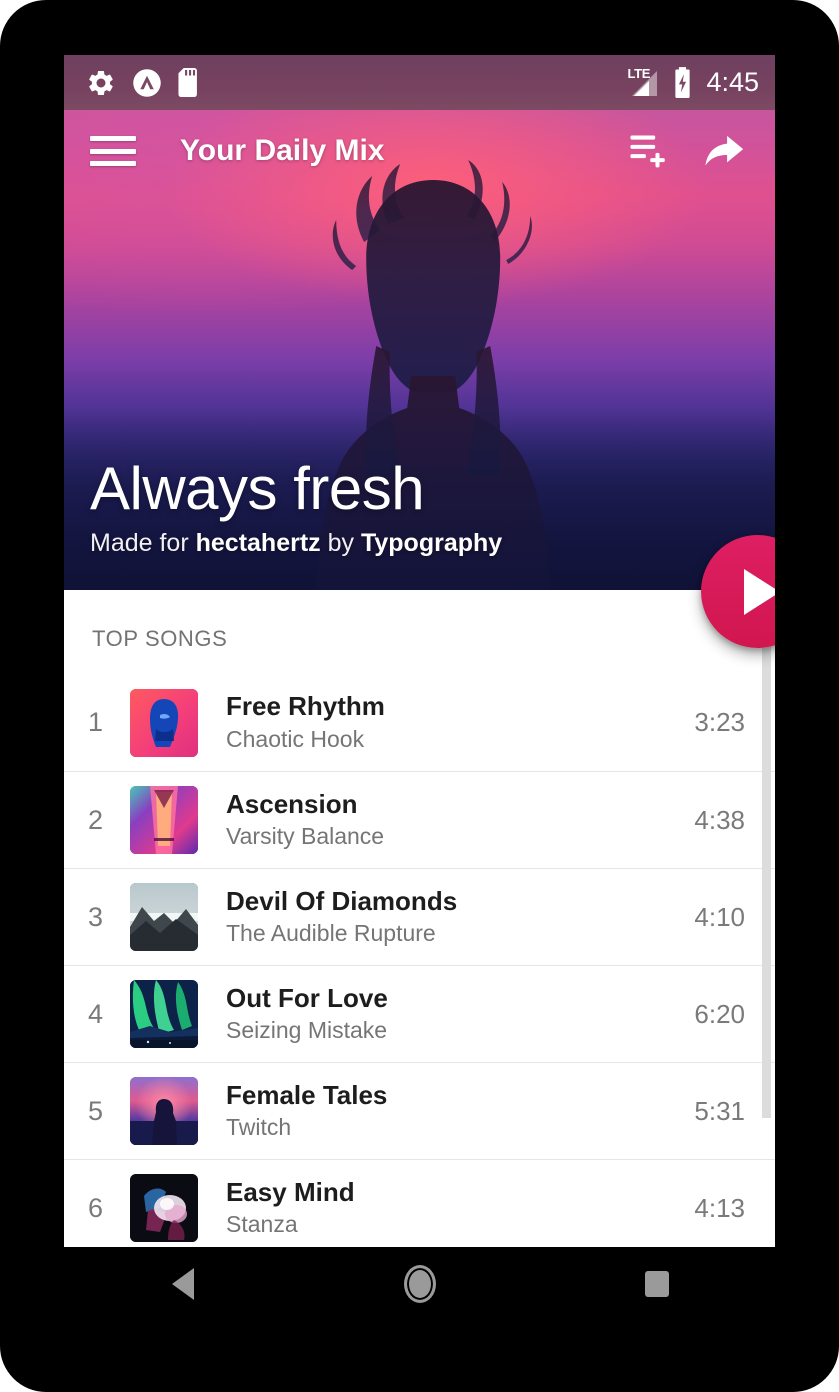 This screenshot has width=839, height=1392. What do you see at coordinates (719, 819) in the screenshot?
I see `song-duration: 4:38` at bounding box center [719, 819].